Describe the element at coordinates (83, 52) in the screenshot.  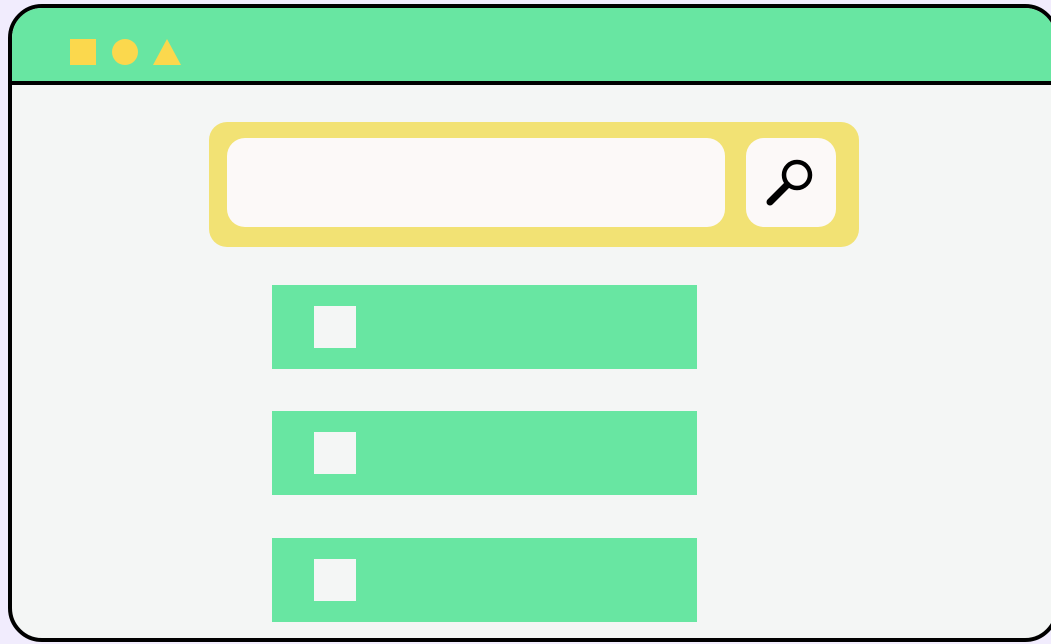
I see `square-control-icon` at that location.